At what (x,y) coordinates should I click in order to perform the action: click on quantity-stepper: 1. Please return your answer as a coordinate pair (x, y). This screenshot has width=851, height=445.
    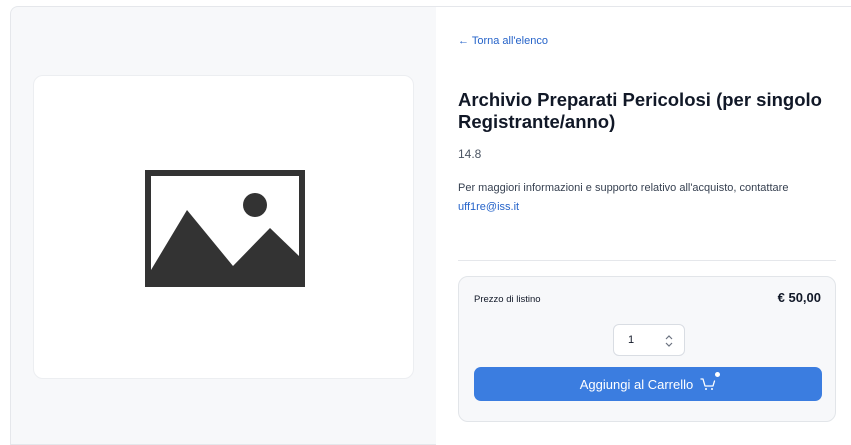
    Looking at the image, I should click on (649, 340).